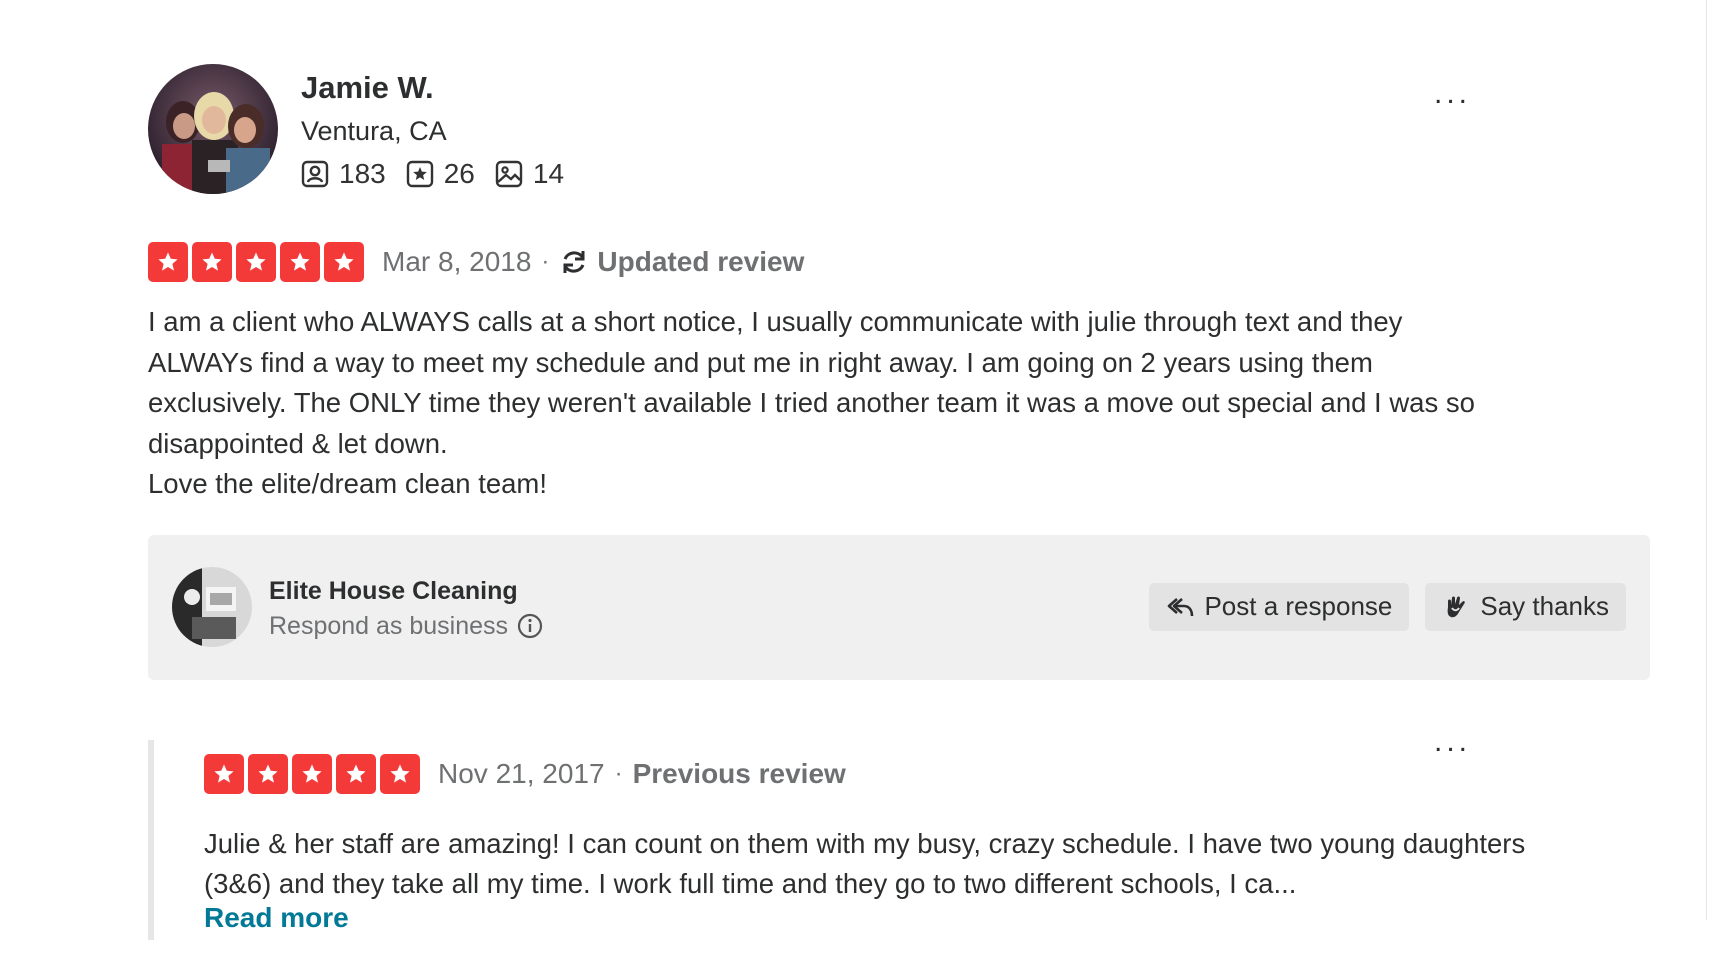 This screenshot has height=973, width=1722. What do you see at coordinates (1298, 606) in the screenshot?
I see `post-response-label: Post a response` at bounding box center [1298, 606].